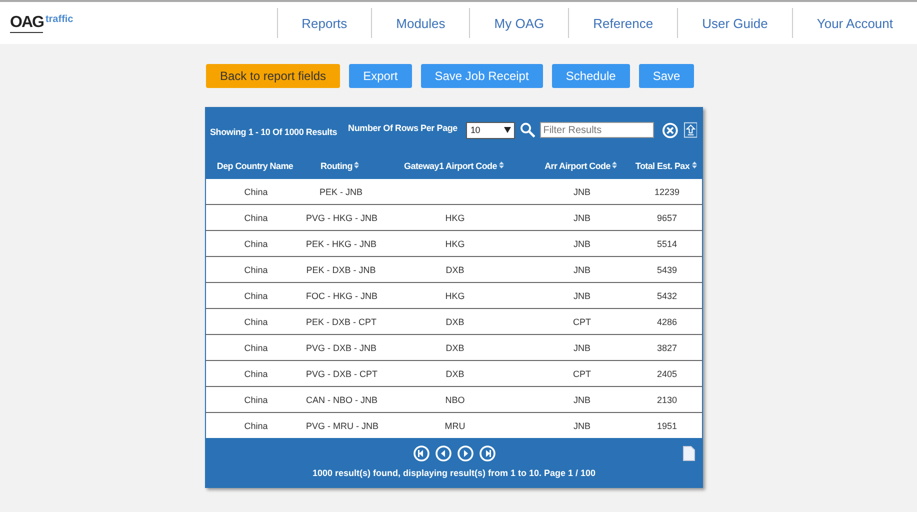  I want to click on results-summary: 1000 result(s) found, displaying result(s) from 1 to 10. Page 1 / 100, so click(454, 473).